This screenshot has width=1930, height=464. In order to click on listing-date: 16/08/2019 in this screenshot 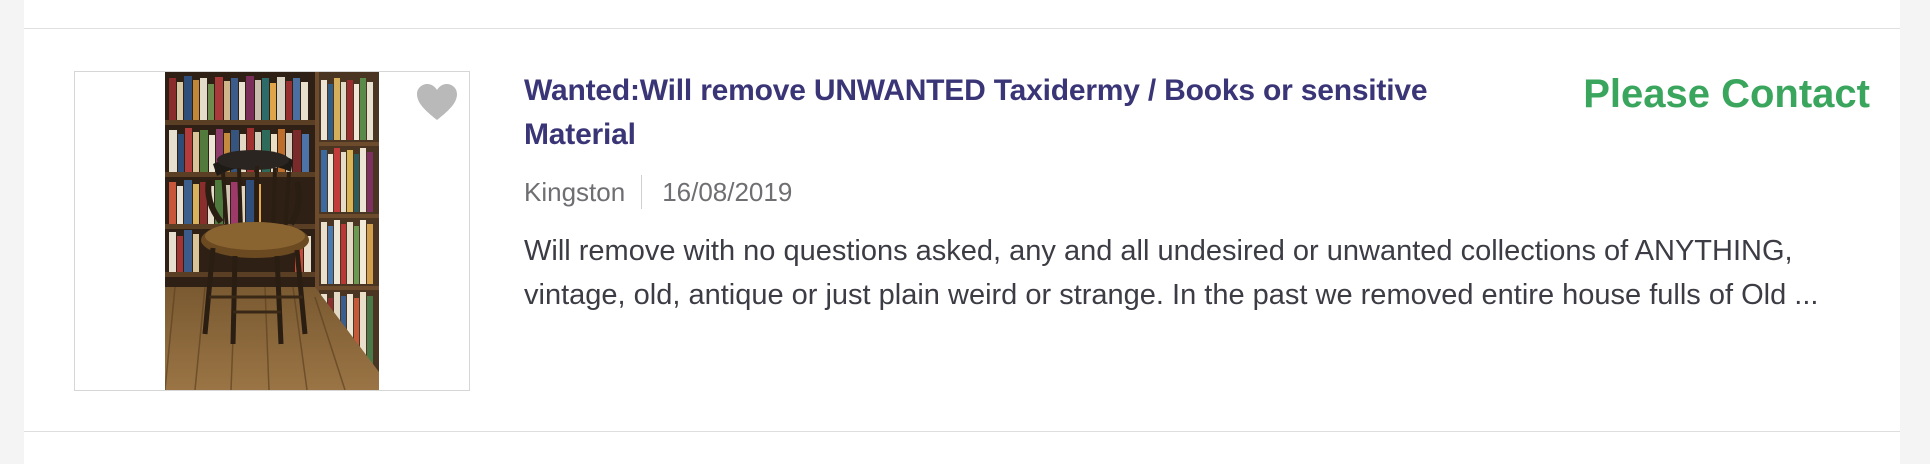, I will do `click(727, 191)`.